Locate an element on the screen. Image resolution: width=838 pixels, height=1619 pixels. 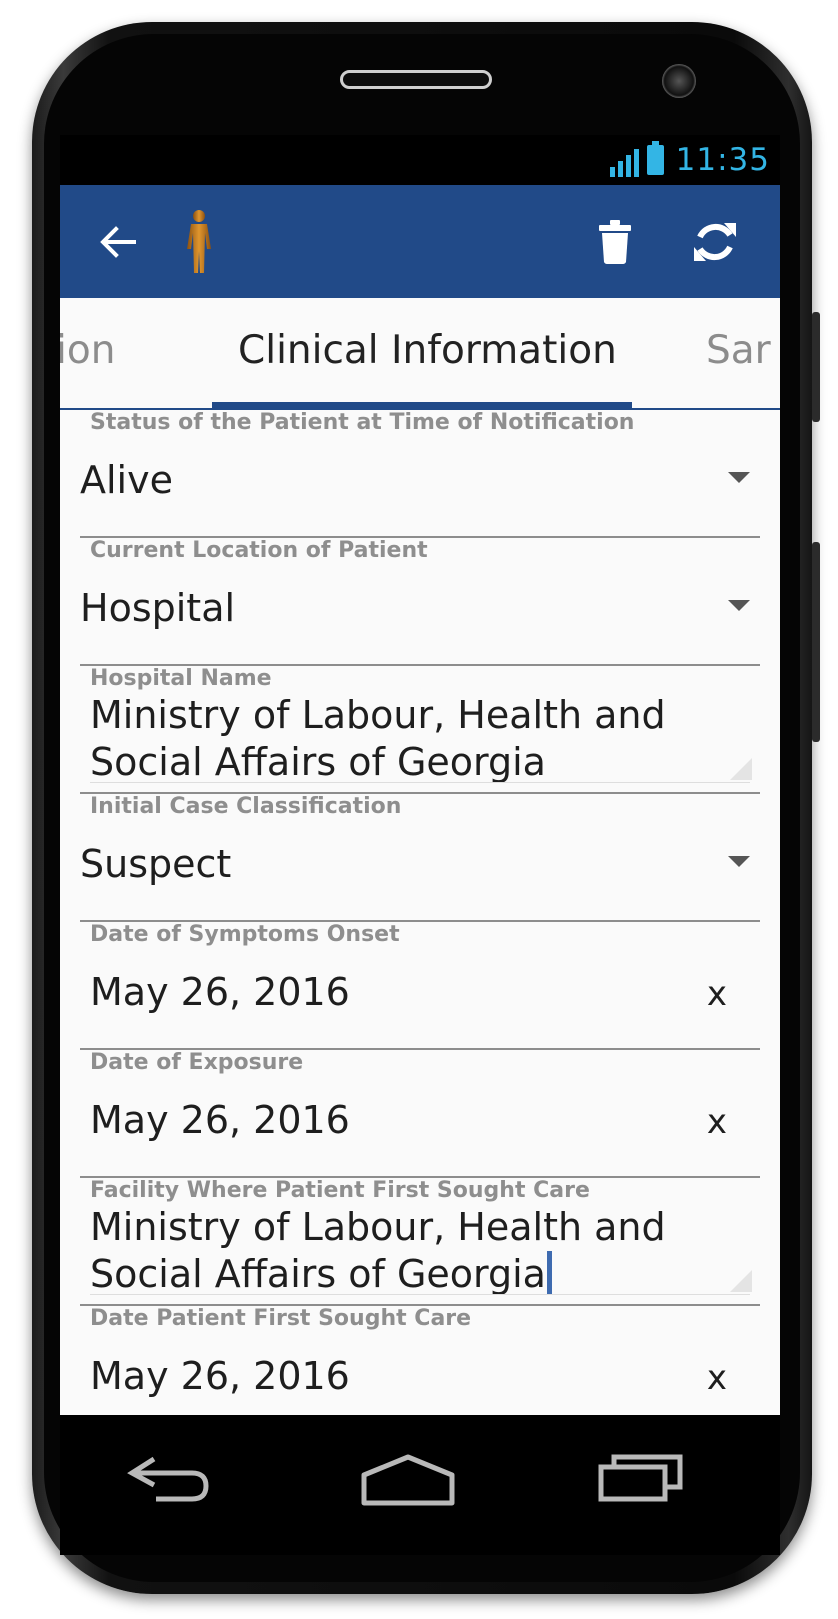
location-select-value: Hospital is located at coordinates (157, 608).